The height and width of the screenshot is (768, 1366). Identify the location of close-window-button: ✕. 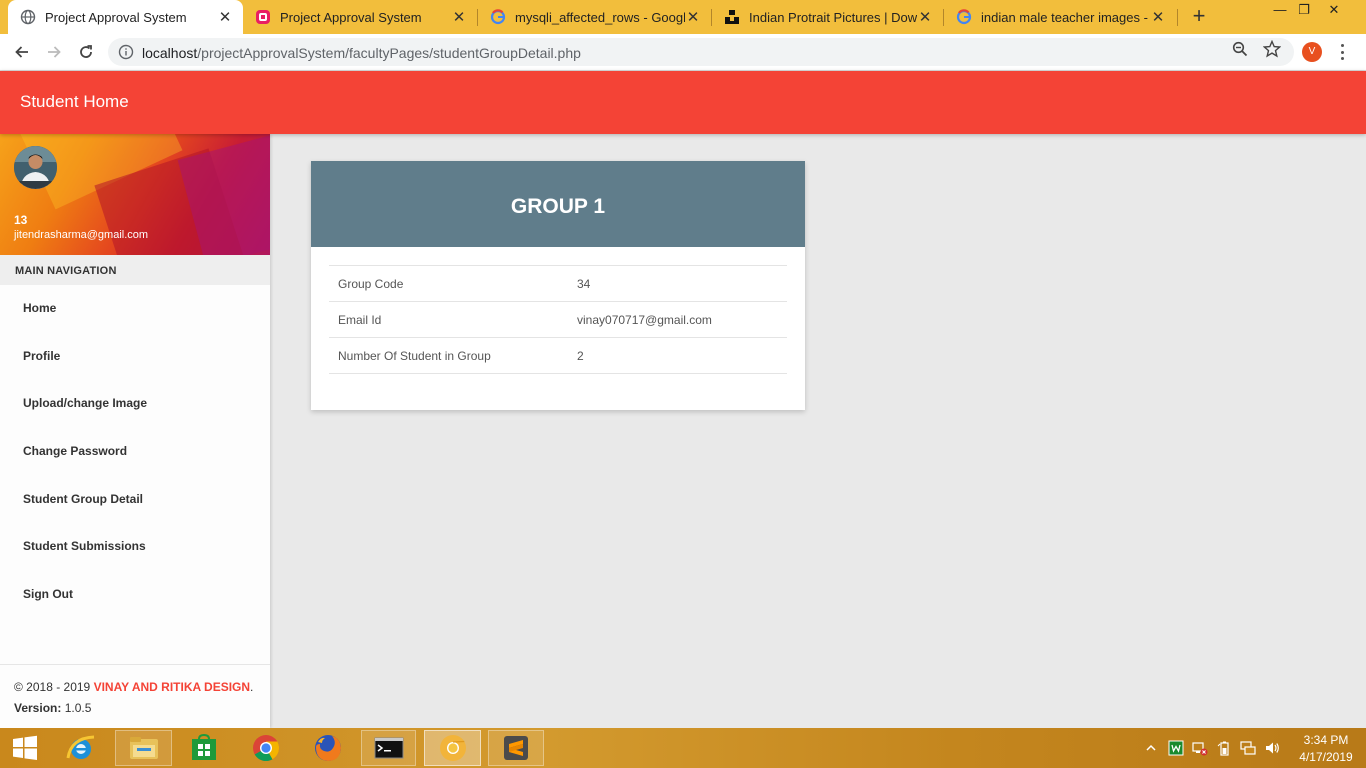
(1334, 11).